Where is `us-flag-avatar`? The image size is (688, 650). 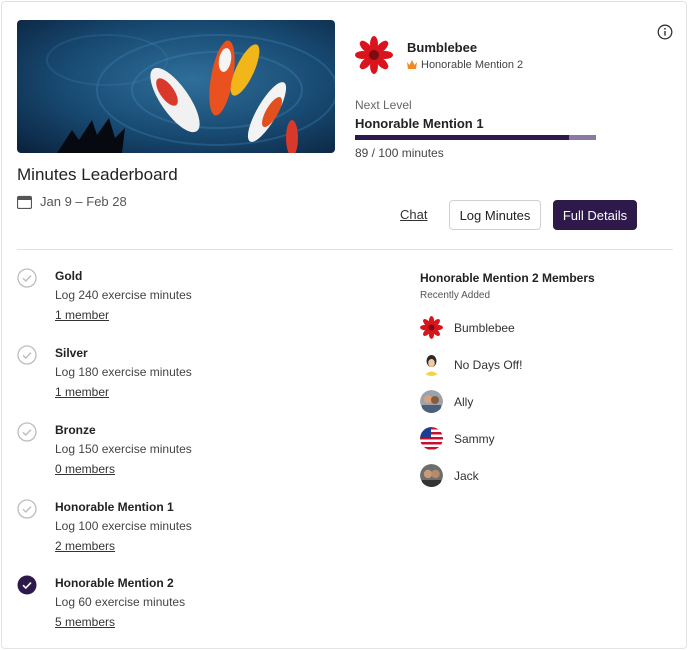 us-flag-avatar is located at coordinates (431, 438).